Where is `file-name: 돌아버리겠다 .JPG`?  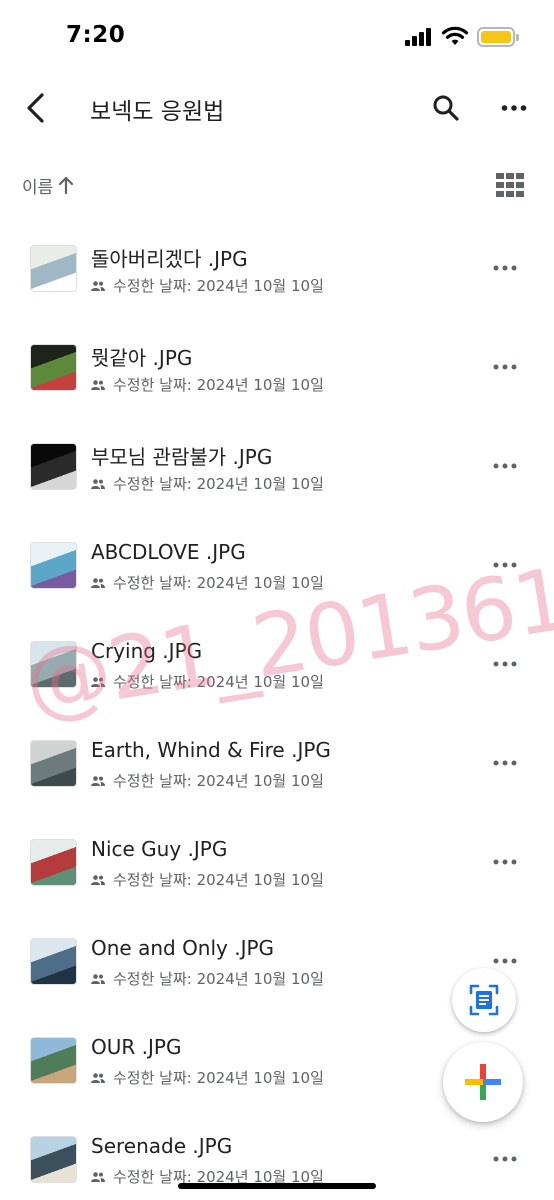
file-name: 돌아버리겠다 .JPG is located at coordinates (169, 259).